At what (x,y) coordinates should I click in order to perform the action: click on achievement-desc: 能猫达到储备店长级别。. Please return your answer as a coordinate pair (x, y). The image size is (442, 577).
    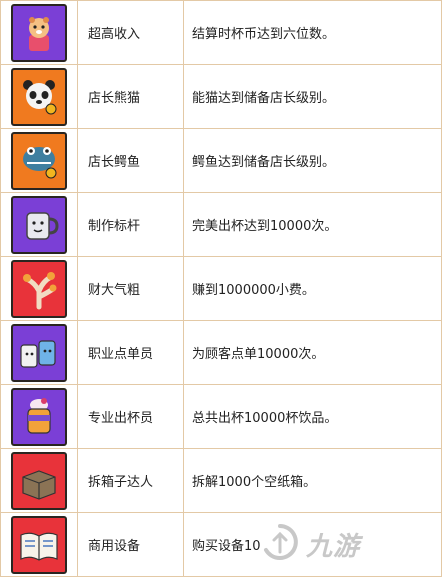
    Looking at the image, I should click on (313, 96).